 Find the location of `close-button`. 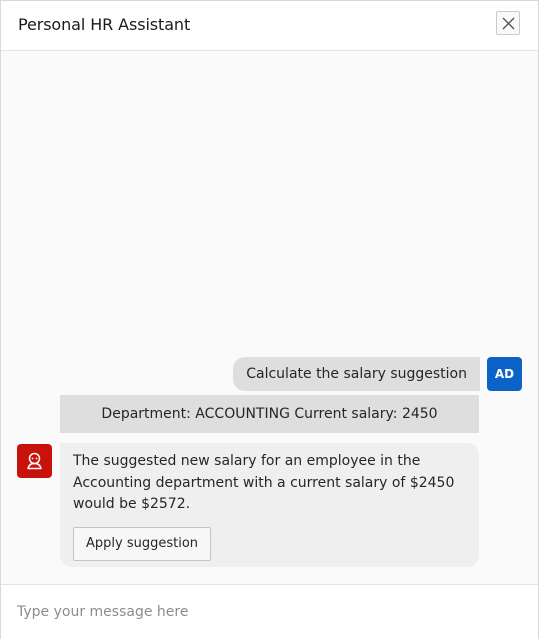

close-button is located at coordinates (508, 23).